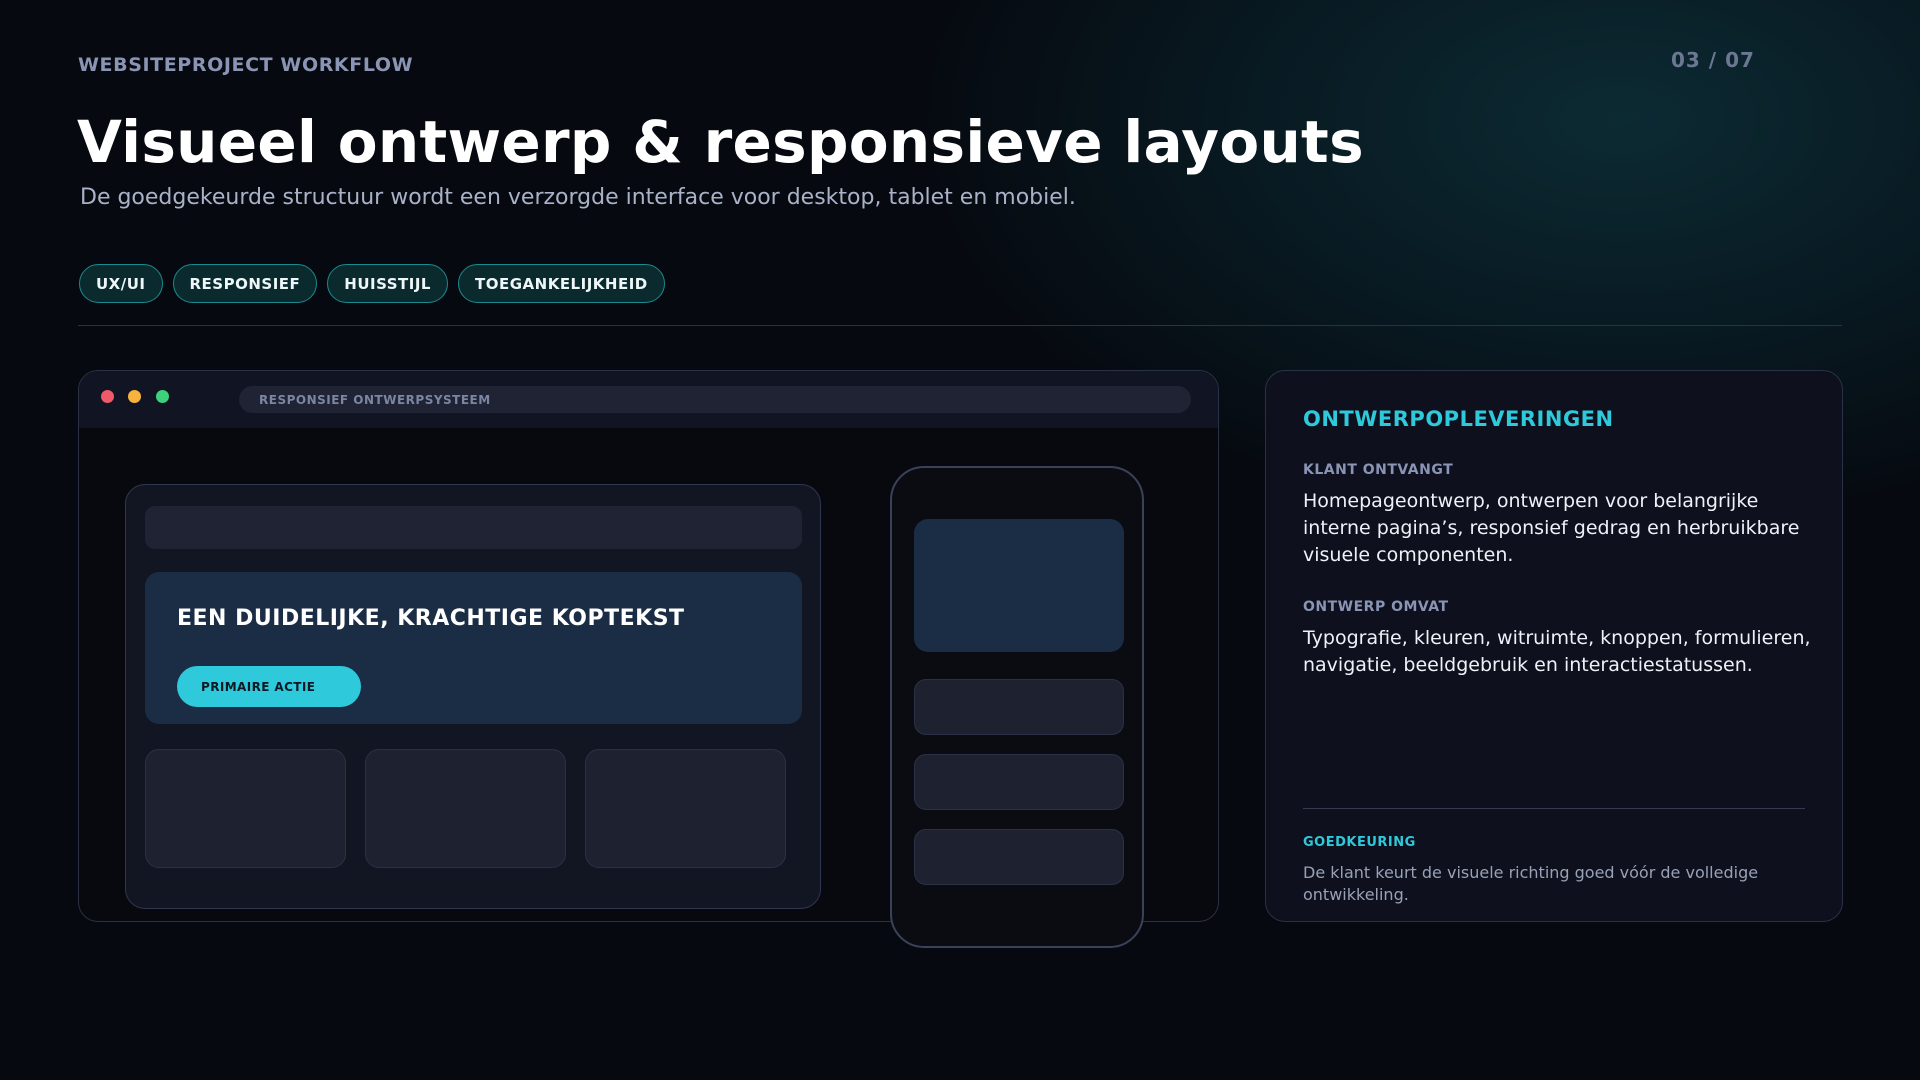 This screenshot has height=1080, width=1920. I want to click on tag-responsief: RESPONSIEF, so click(245, 283).